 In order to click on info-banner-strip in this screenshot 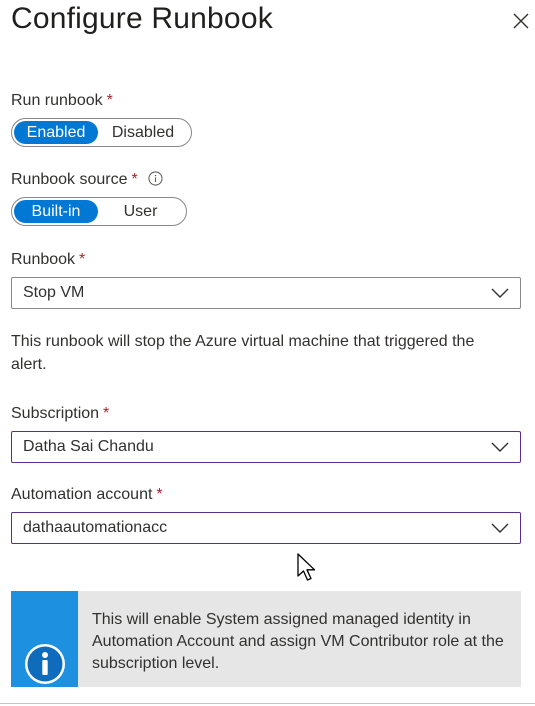, I will do `click(44, 639)`.